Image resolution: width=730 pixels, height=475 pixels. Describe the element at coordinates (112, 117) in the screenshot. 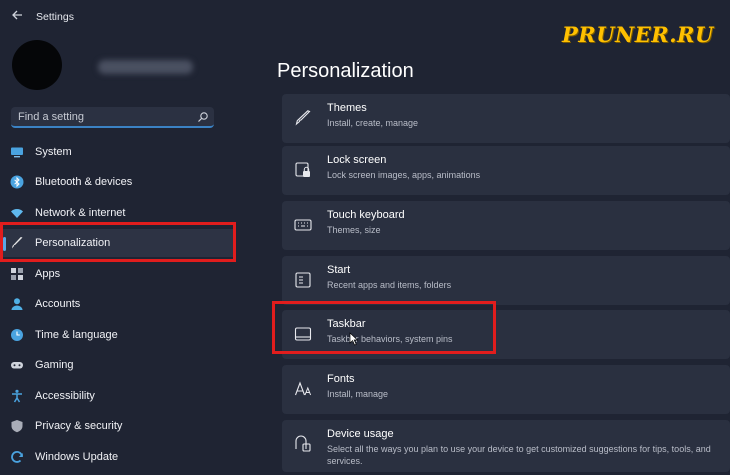

I see `search-box: Find a setting` at that location.